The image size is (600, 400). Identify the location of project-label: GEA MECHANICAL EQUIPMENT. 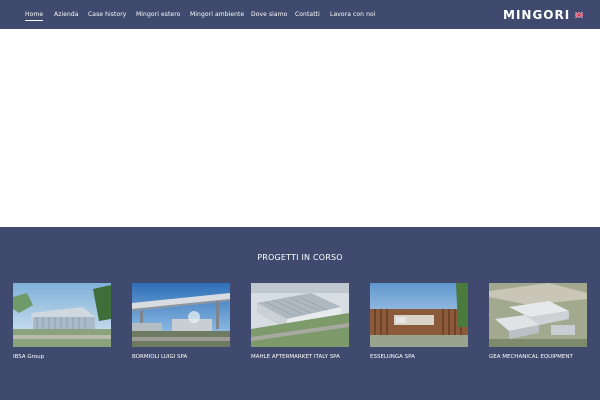
(531, 357).